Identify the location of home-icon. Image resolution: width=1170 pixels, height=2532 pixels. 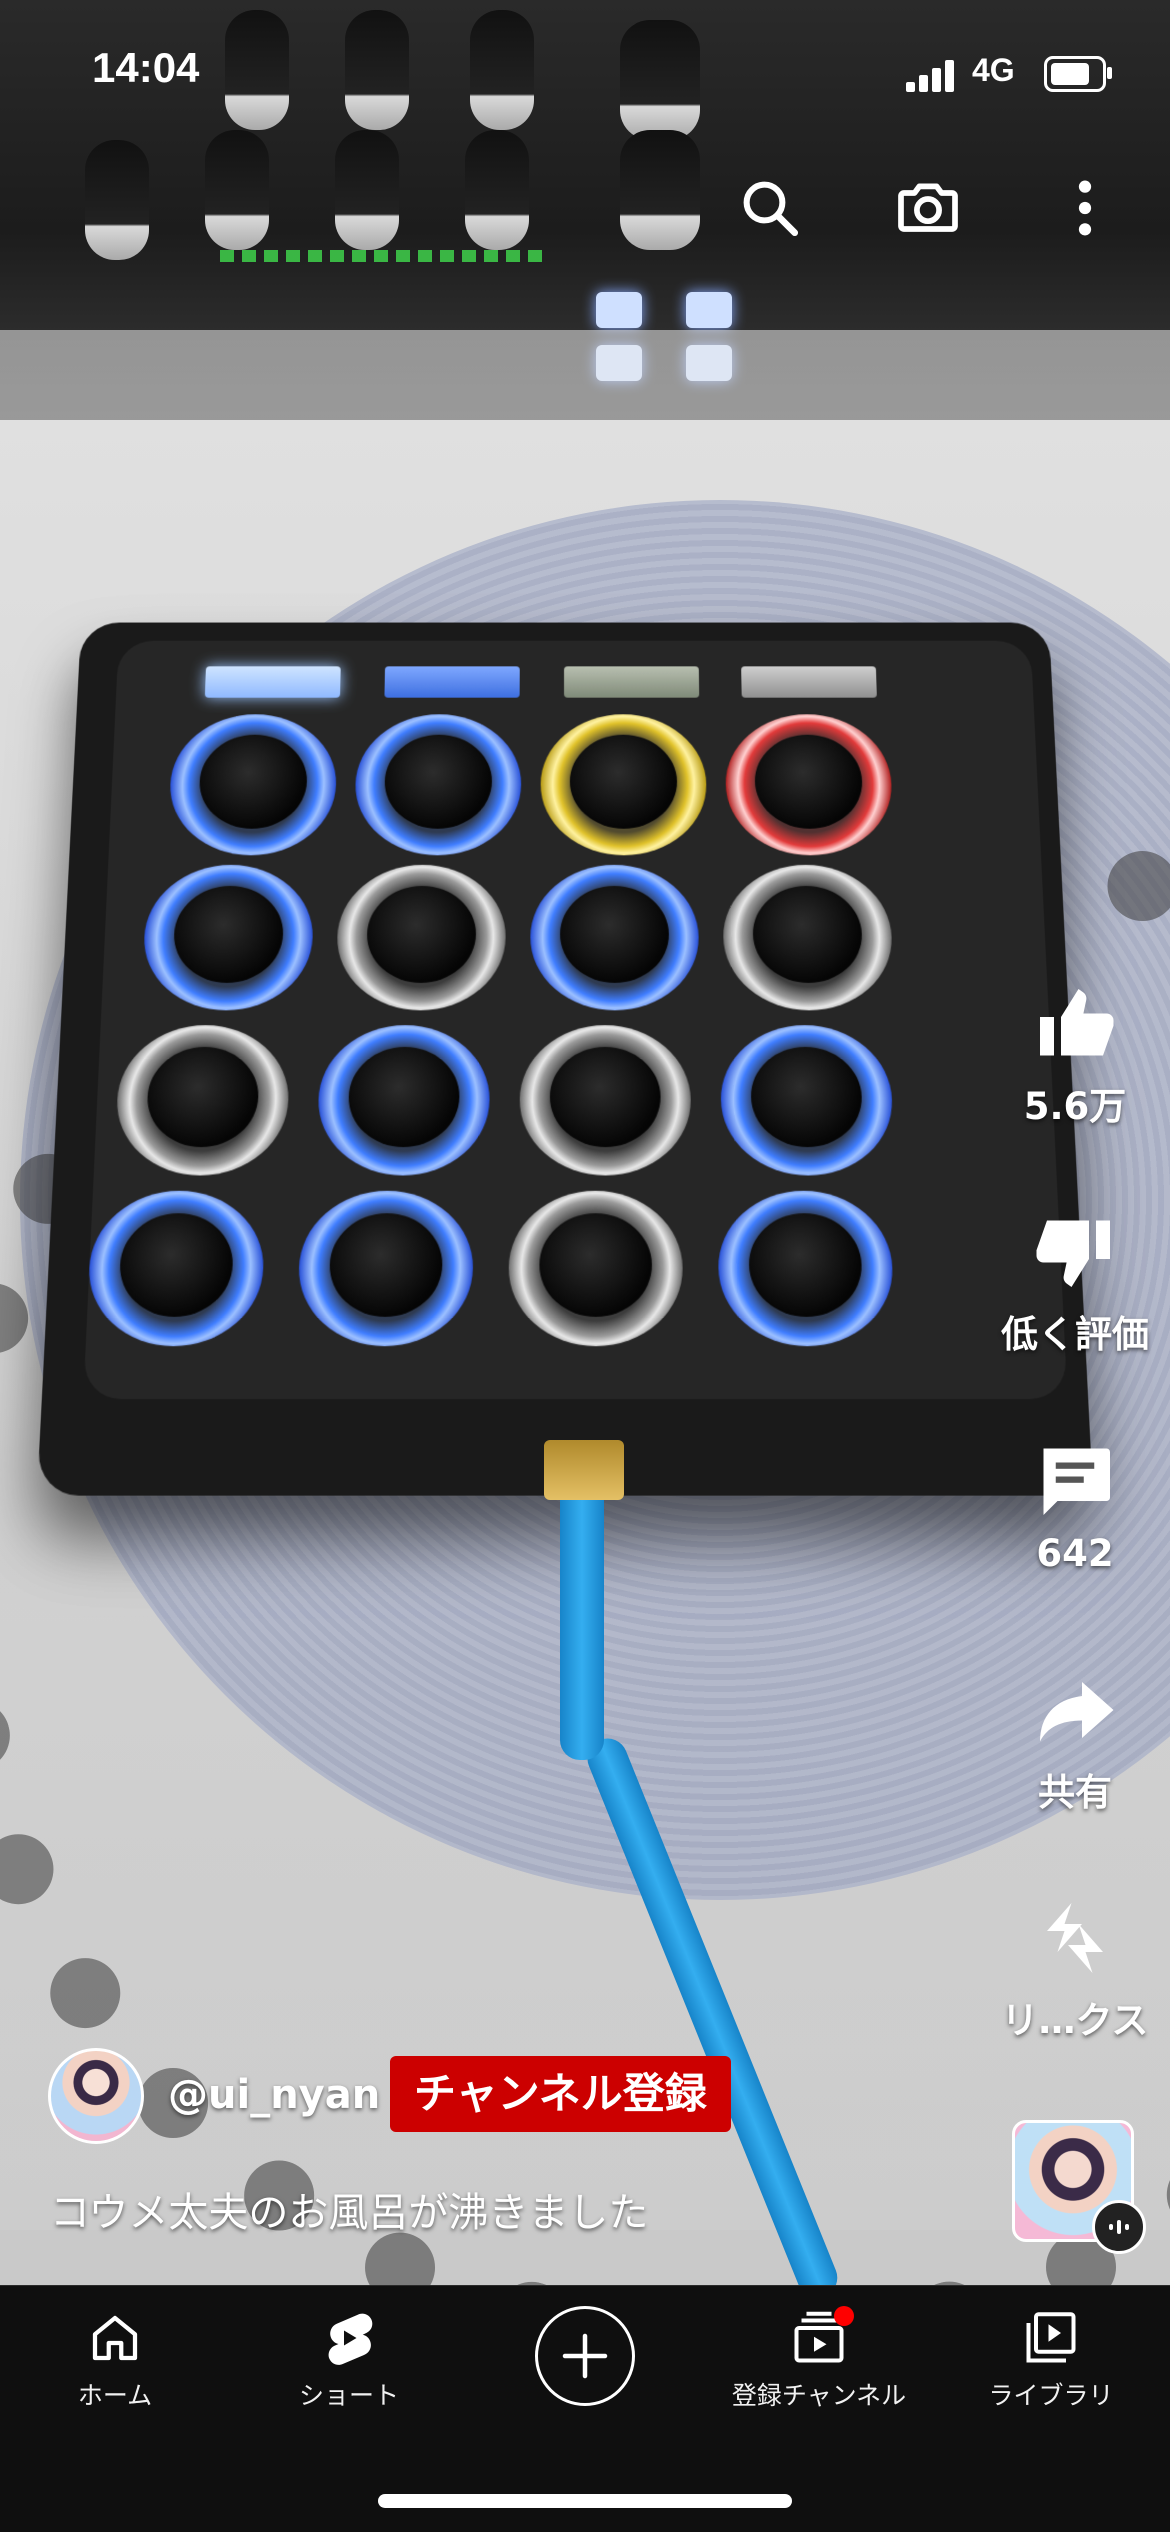
(115, 2338).